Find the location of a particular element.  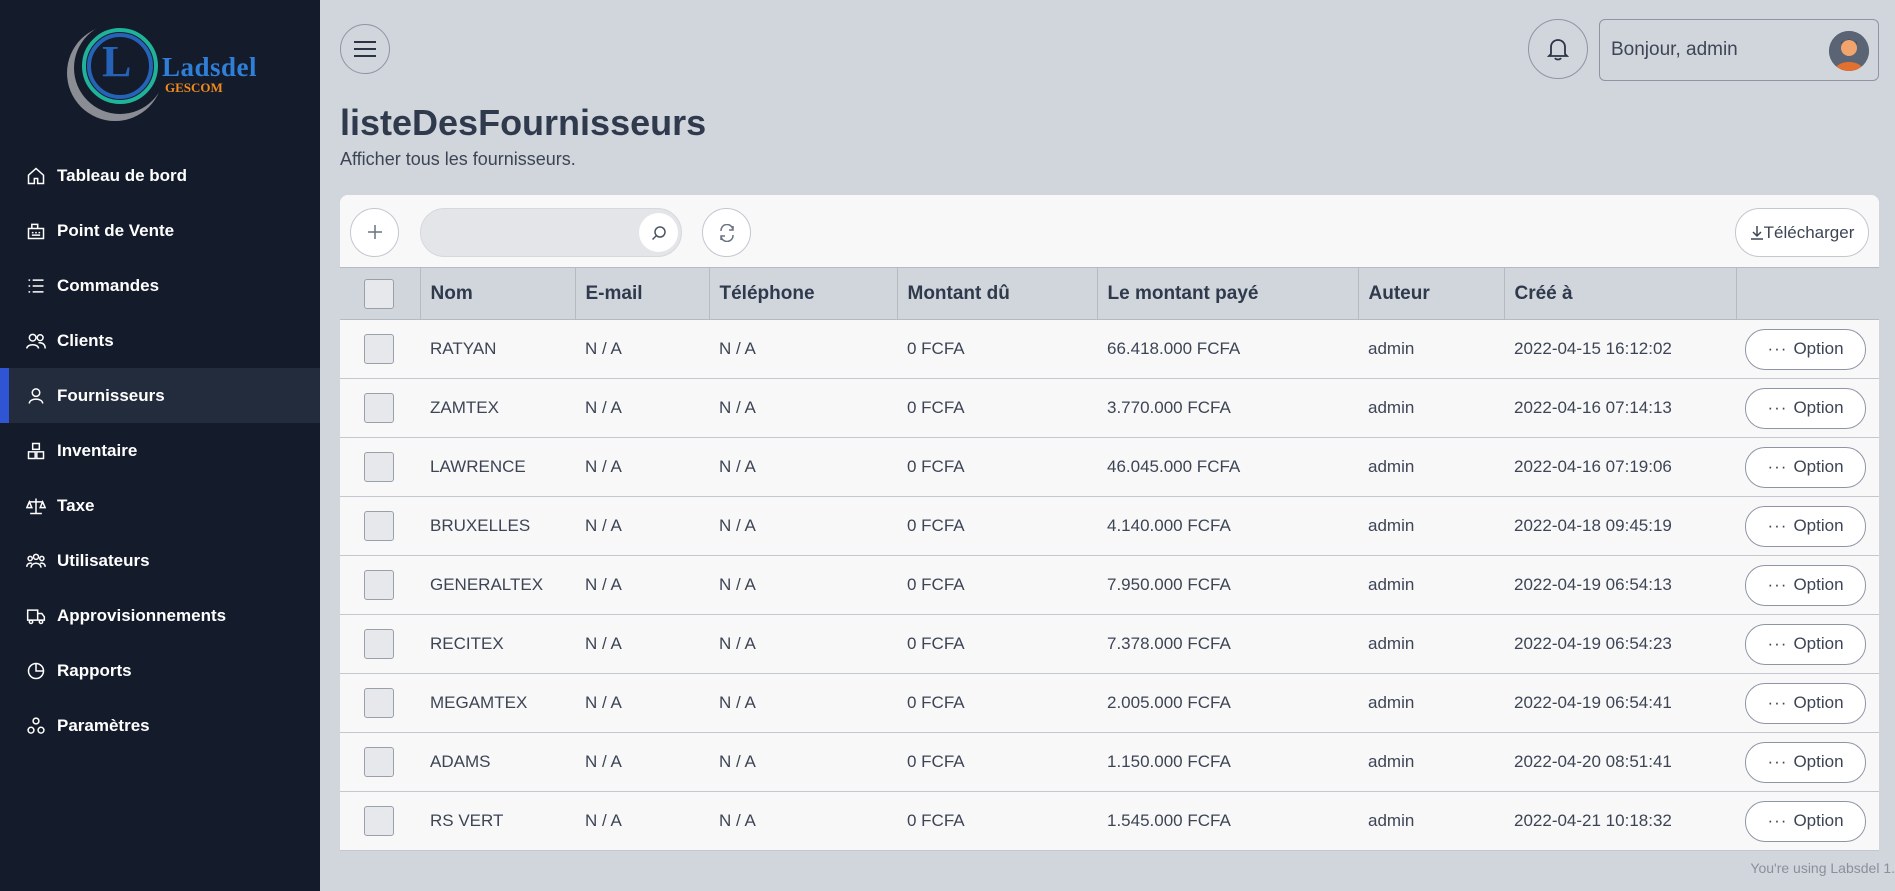

cell-created: 2022-04-18 09:45:19 is located at coordinates (1593, 525).